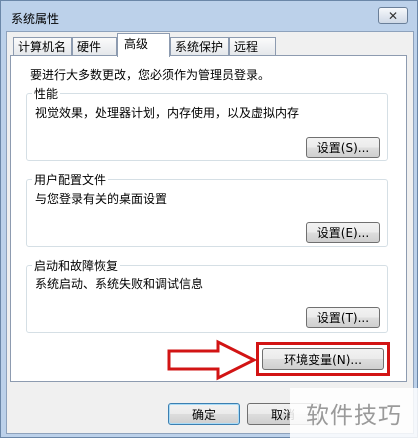  What do you see at coordinates (354, 413) in the screenshot?
I see `watermark: 软件技巧` at bounding box center [354, 413].